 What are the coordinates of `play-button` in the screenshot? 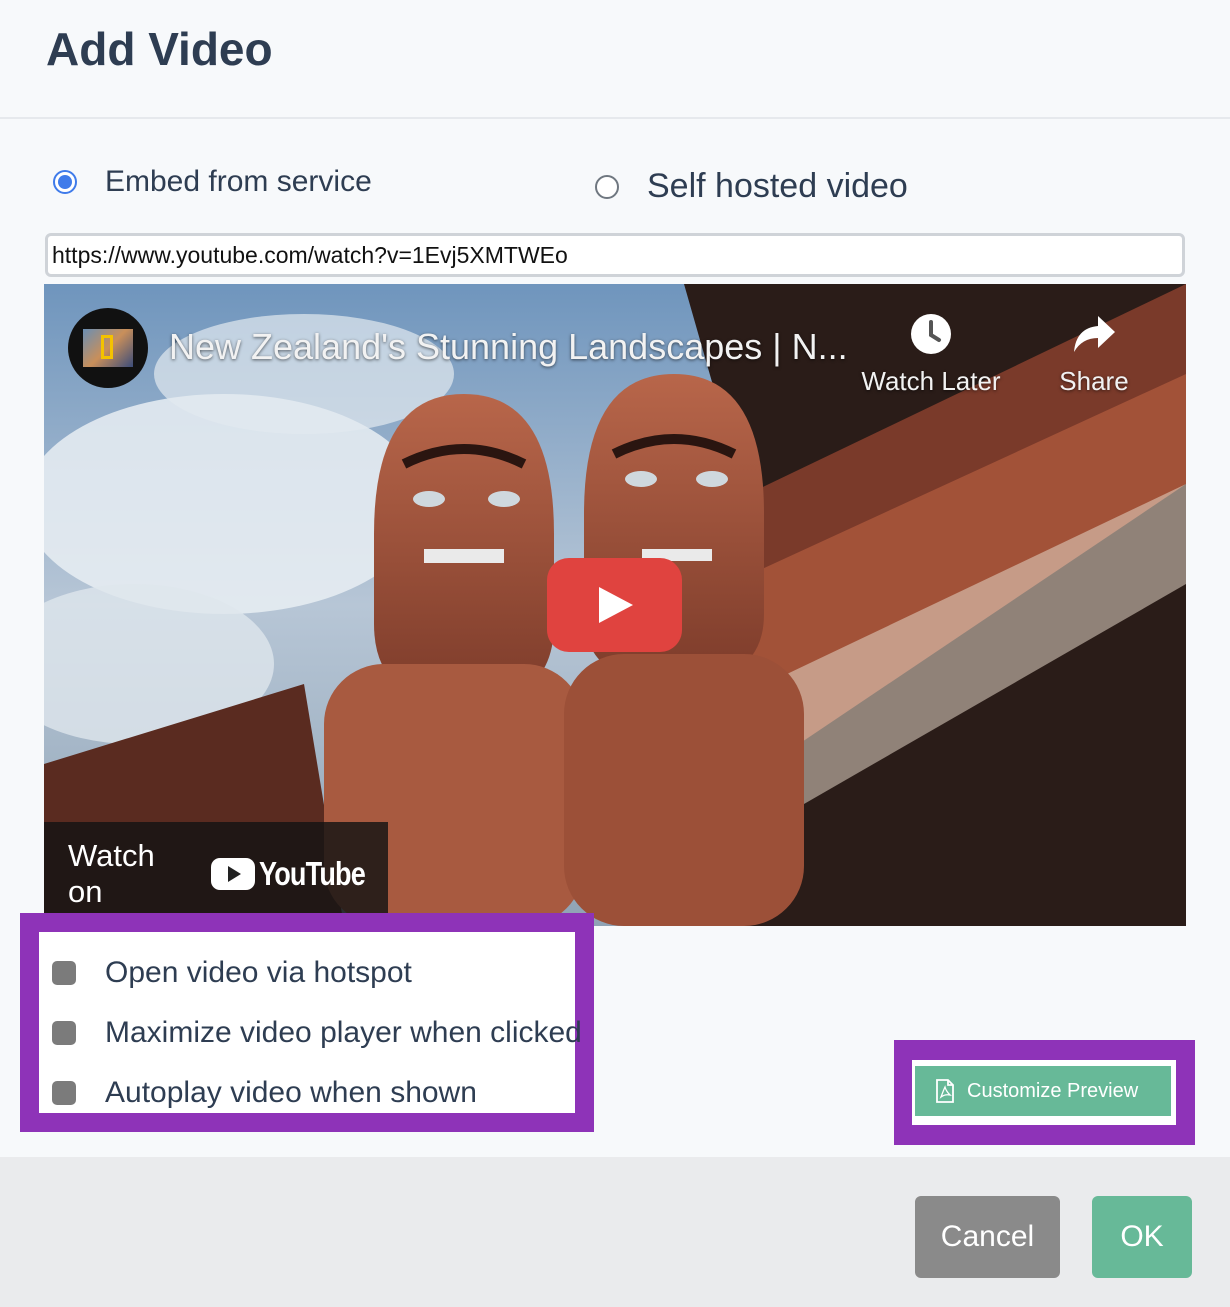 It's located at (614, 605).